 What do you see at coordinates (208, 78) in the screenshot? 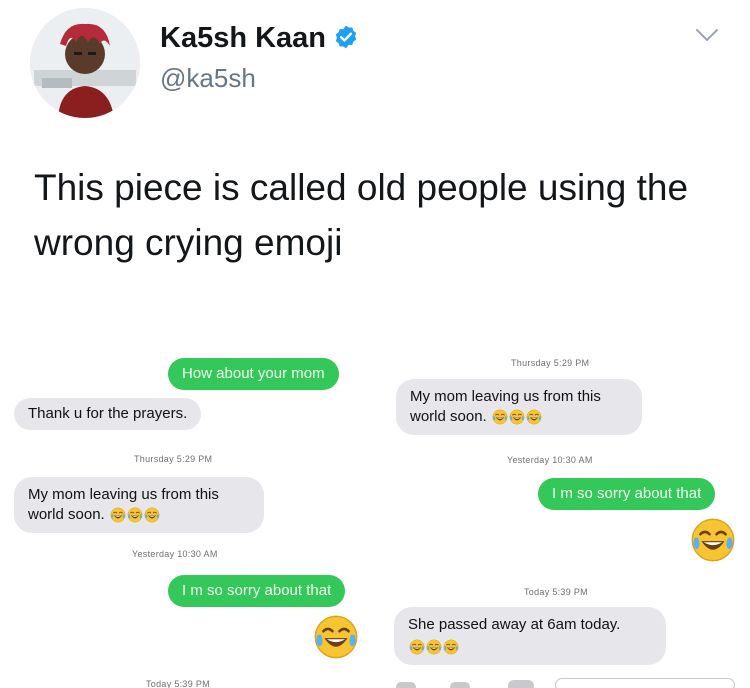
I see `handle: @ka5sh` at bounding box center [208, 78].